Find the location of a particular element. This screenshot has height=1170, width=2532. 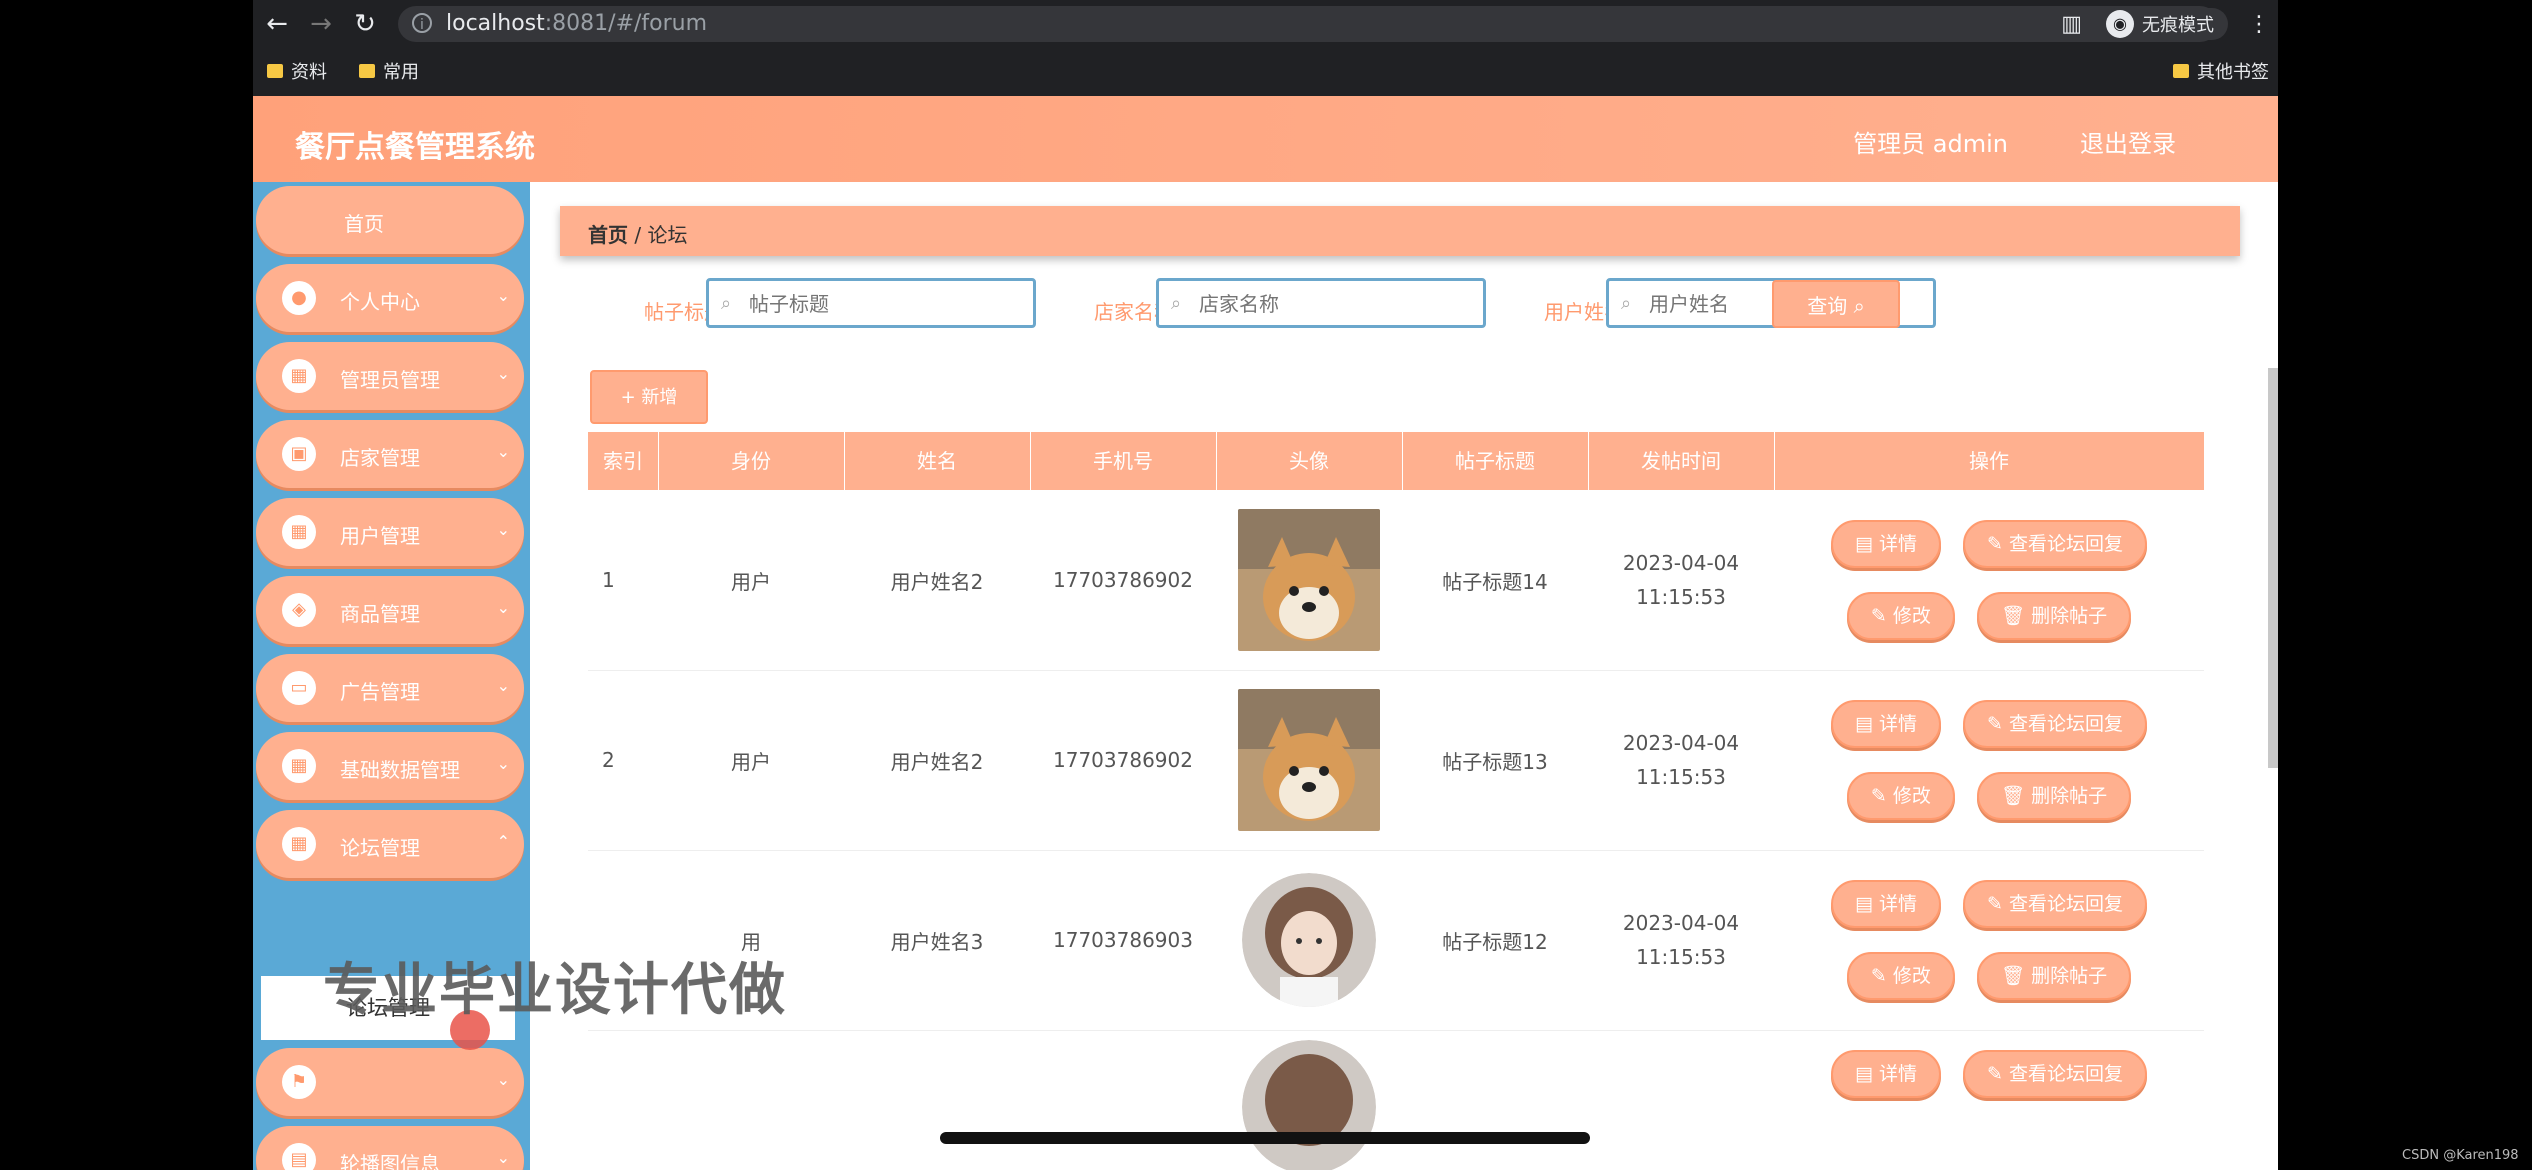

incognito-label: 无痕模式 is located at coordinates (2178, 25).